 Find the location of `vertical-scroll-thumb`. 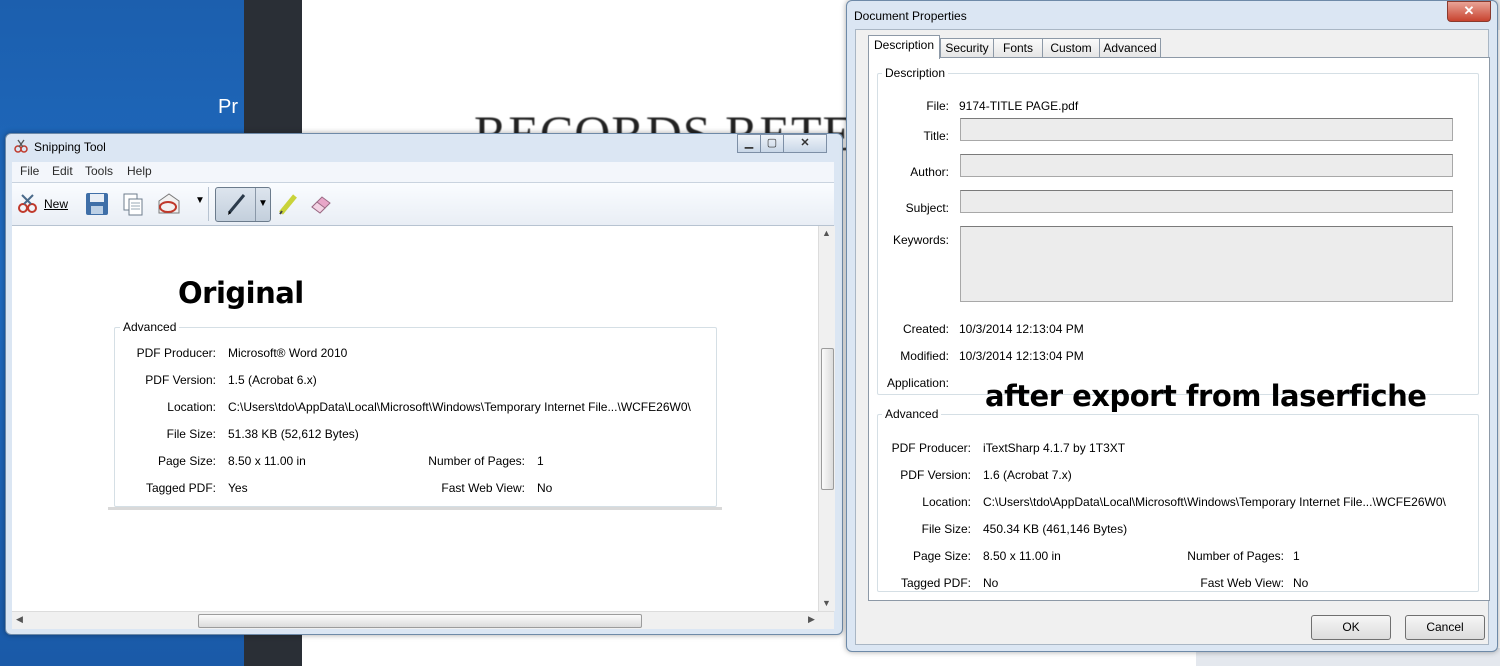

vertical-scroll-thumb is located at coordinates (827, 419).